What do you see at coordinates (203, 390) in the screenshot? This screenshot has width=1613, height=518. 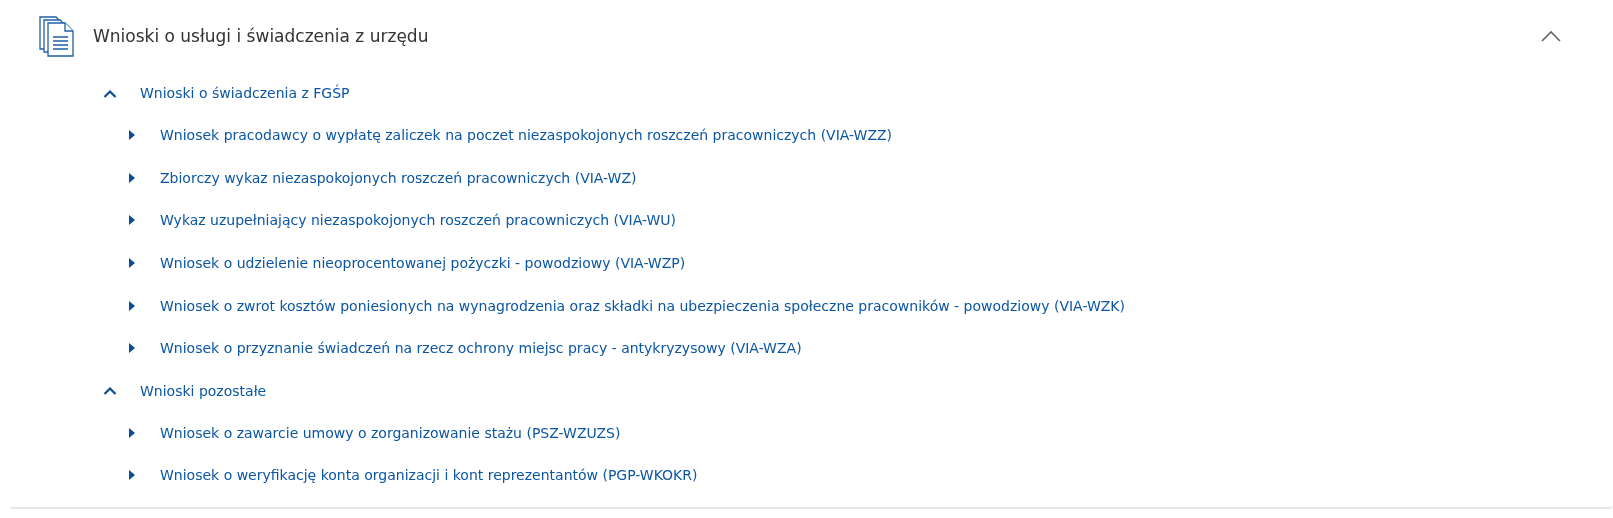 I see `group-link: Wnioski pozostałe` at bounding box center [203, 390].